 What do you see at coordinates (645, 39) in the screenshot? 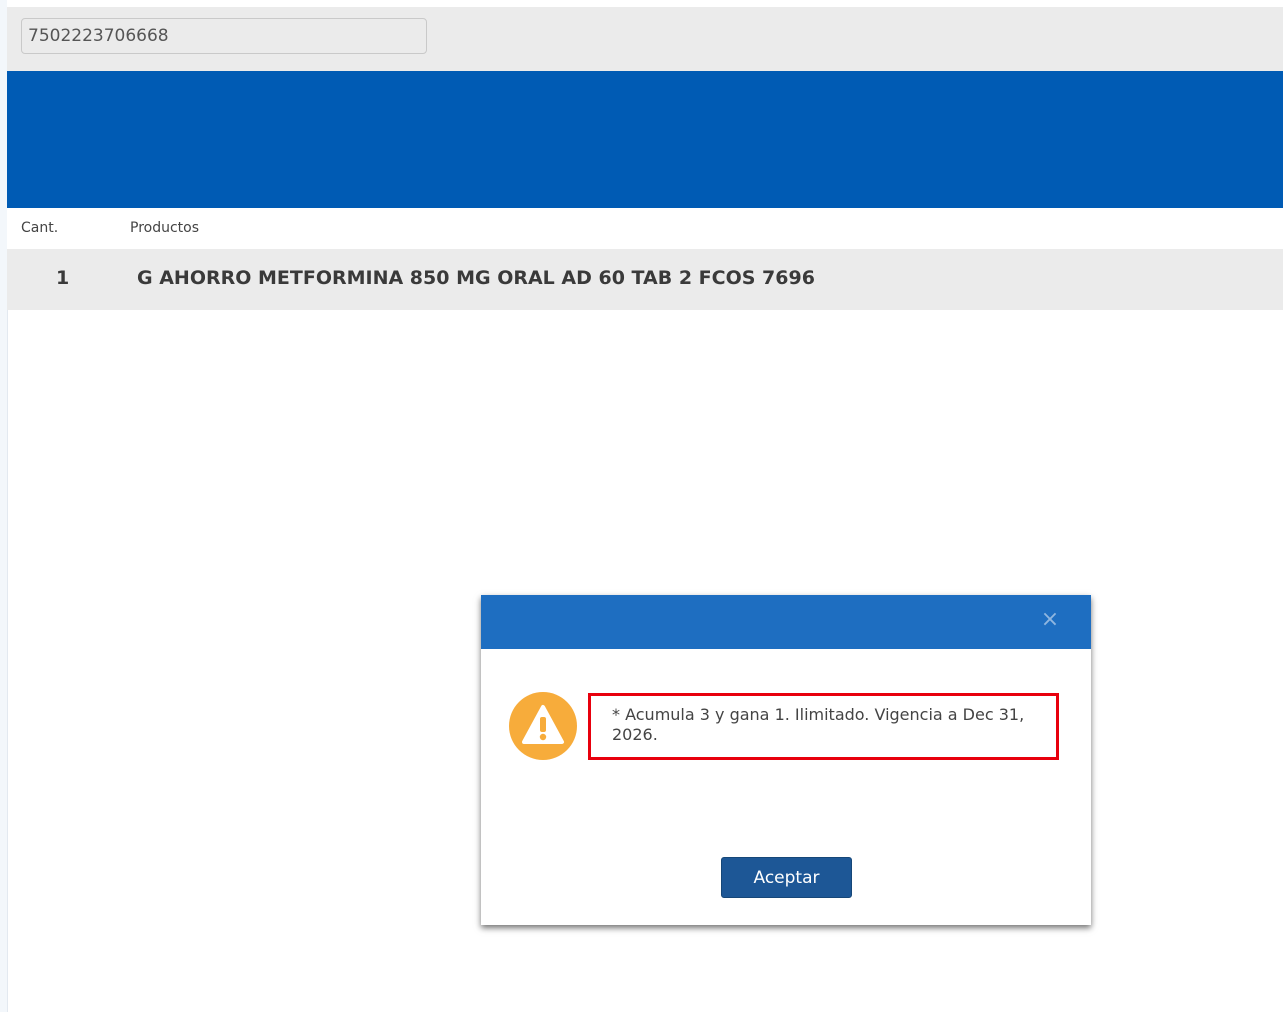
I see `search-bar` at bounding box center [645, 39].